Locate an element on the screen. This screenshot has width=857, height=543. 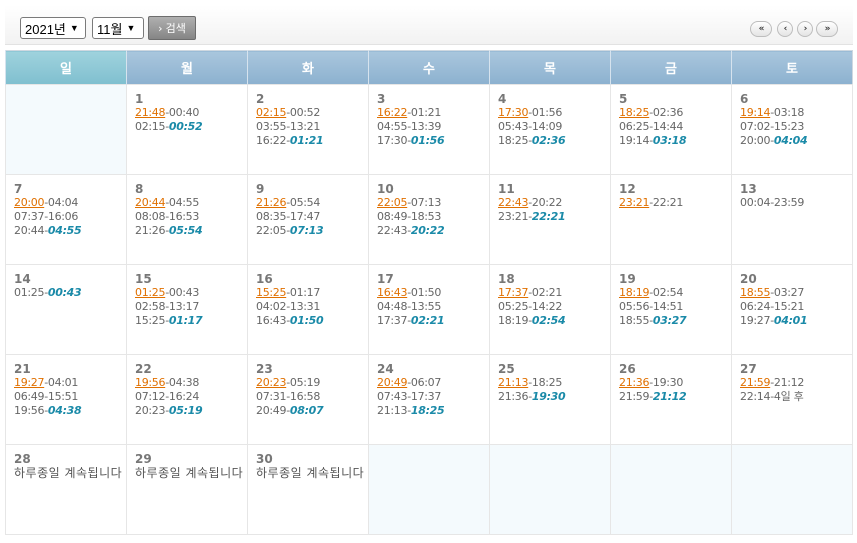
highlight-time-link: 16:43 is located at coordinates (392, 292).